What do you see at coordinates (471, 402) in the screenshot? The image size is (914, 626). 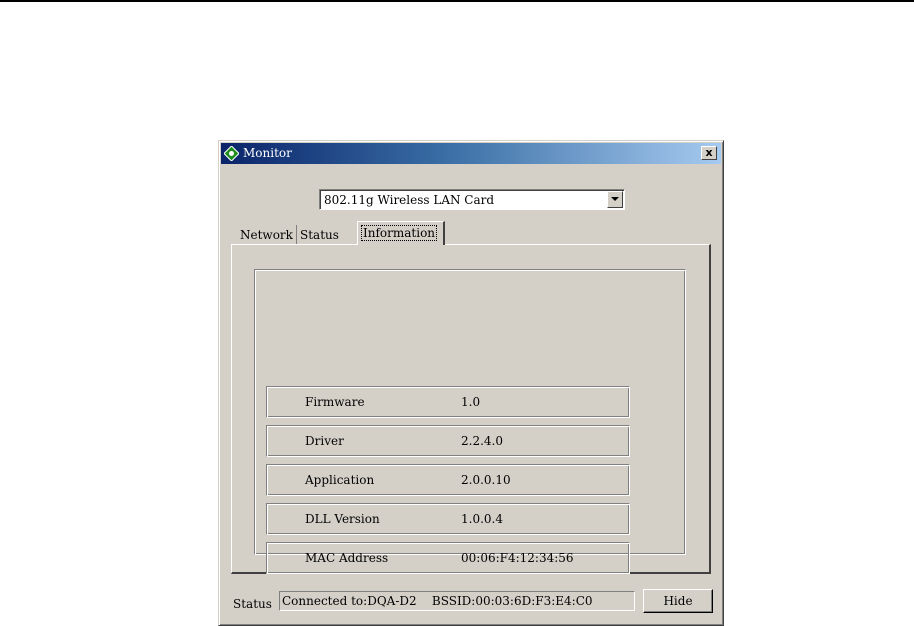 I see `firmware-value: 1.0` at bounding box center [471, 402].